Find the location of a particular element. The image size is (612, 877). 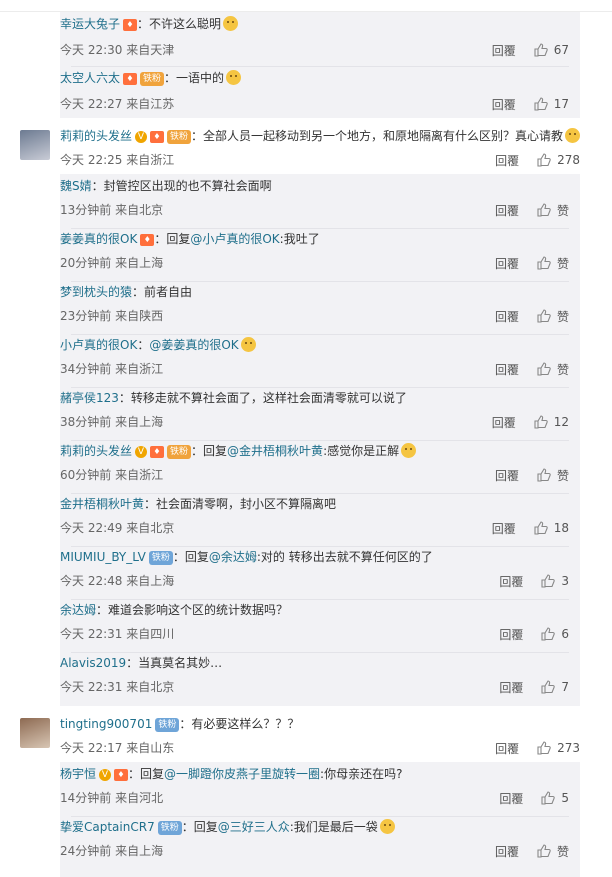

username-link: 魏S婧 is located at coordinates (76, 186).